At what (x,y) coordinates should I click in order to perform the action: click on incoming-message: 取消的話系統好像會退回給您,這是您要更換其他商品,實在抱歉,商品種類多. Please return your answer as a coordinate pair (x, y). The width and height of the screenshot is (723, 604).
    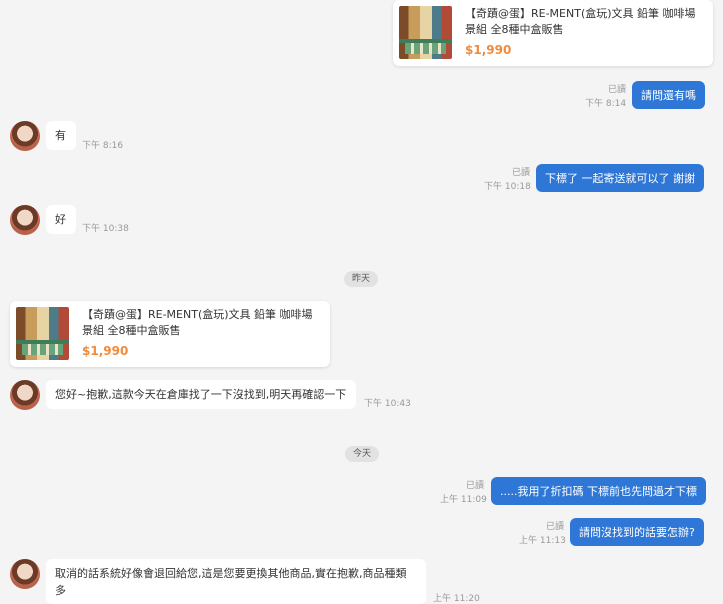
    Looking at the image, I should click on (236, 581).